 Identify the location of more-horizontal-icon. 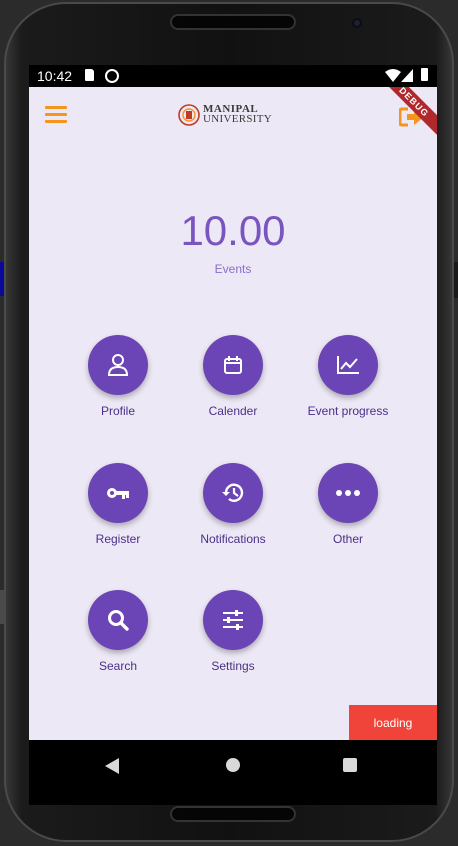
(348, 493).